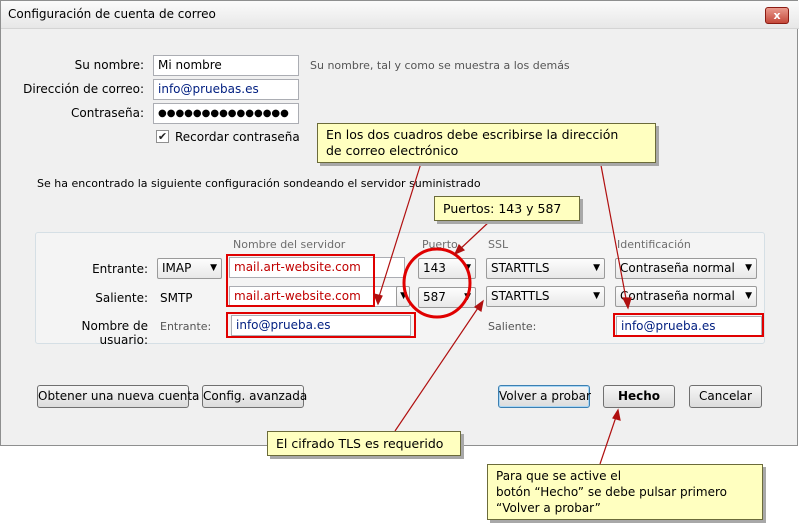  What do you see at coordinates (613, 232) in the screenshot?
I see `email-callout-line-right` at bounding box center [613, 232].